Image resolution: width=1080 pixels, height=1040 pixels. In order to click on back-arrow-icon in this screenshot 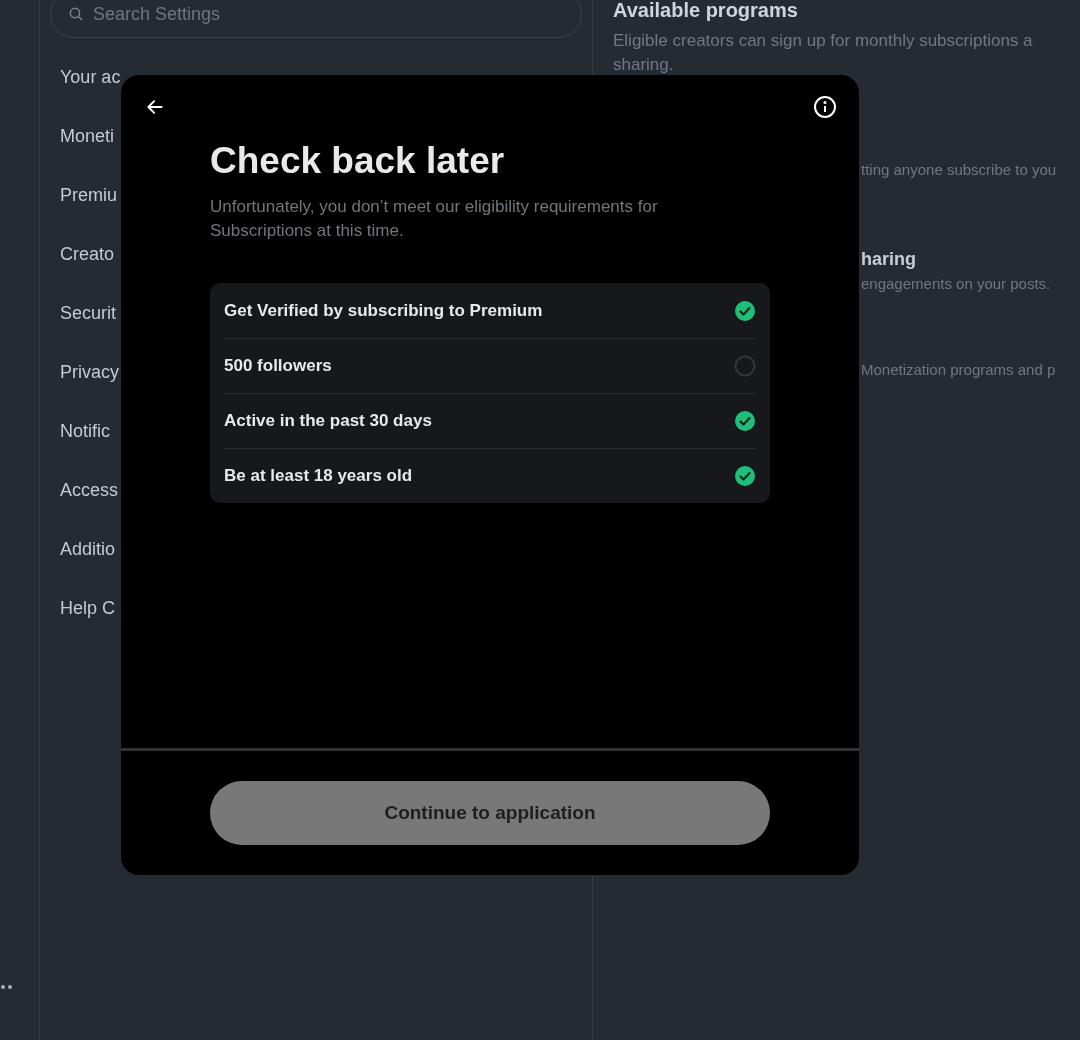, I will do `click(155, 107)`.